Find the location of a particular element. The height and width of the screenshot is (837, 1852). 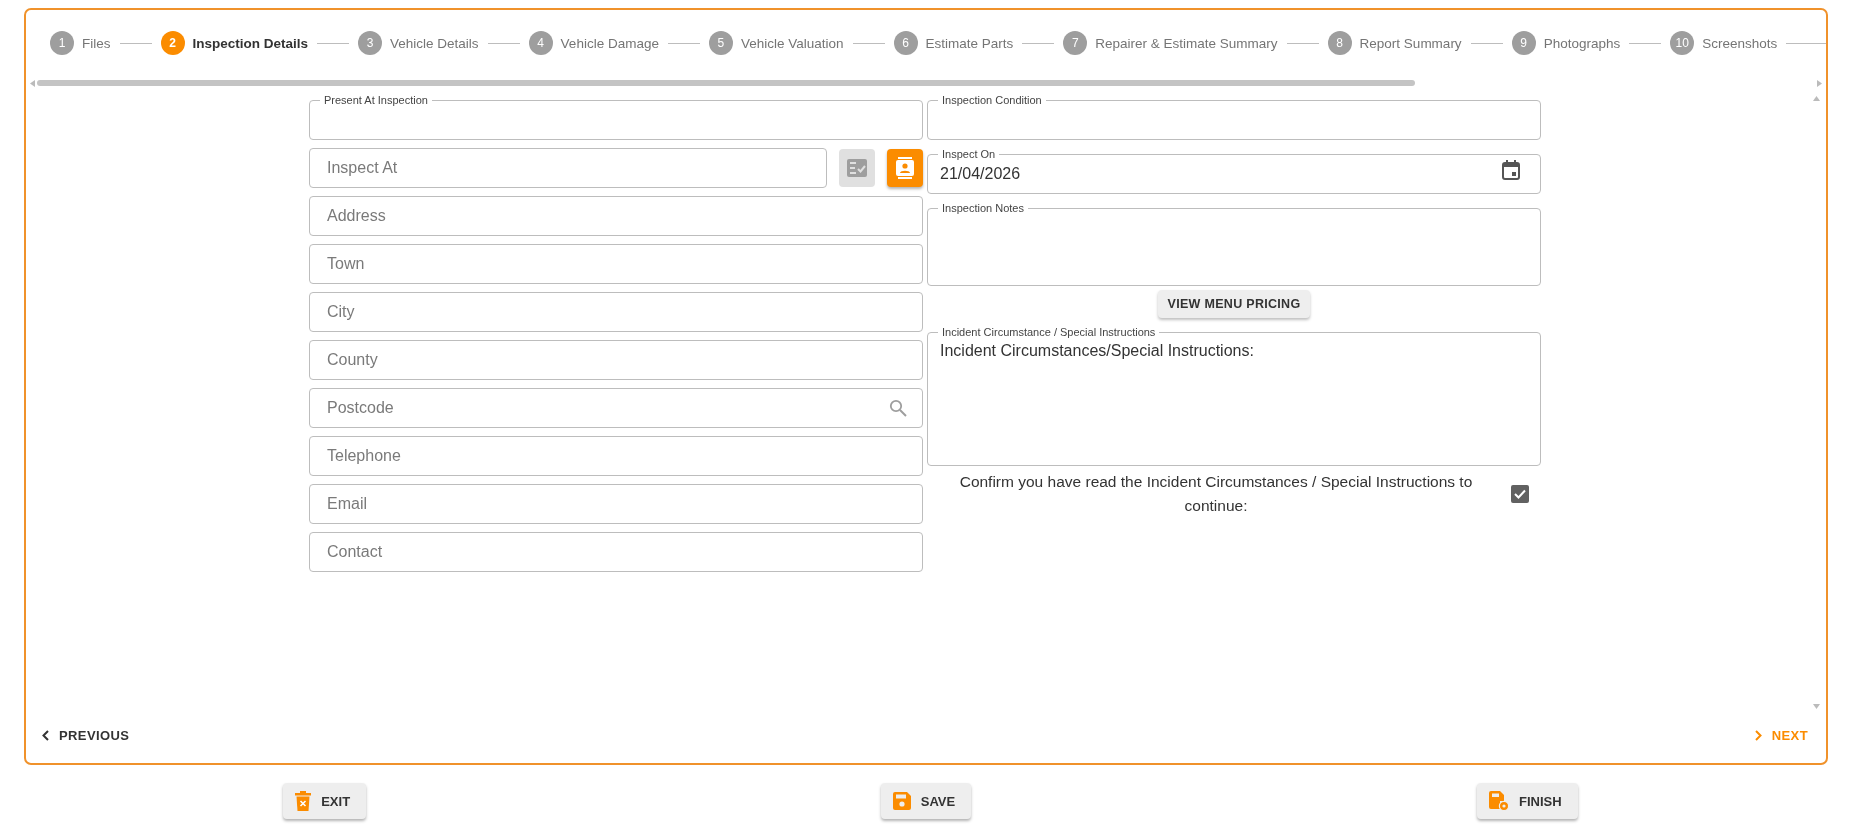

text-field: Contact is located at coordinates (616, 552).